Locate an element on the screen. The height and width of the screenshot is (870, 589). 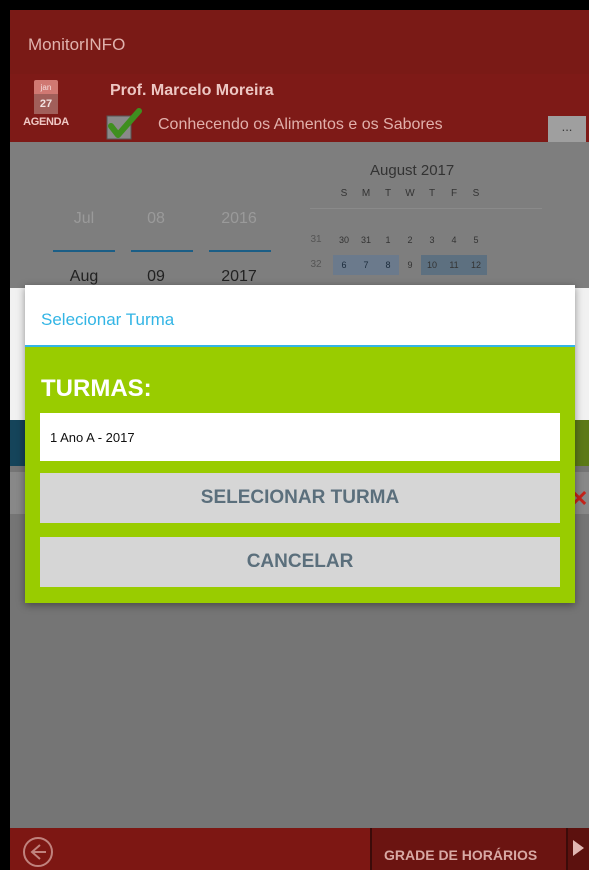
calendar-day: 8 is located at coordinates (388, 265).